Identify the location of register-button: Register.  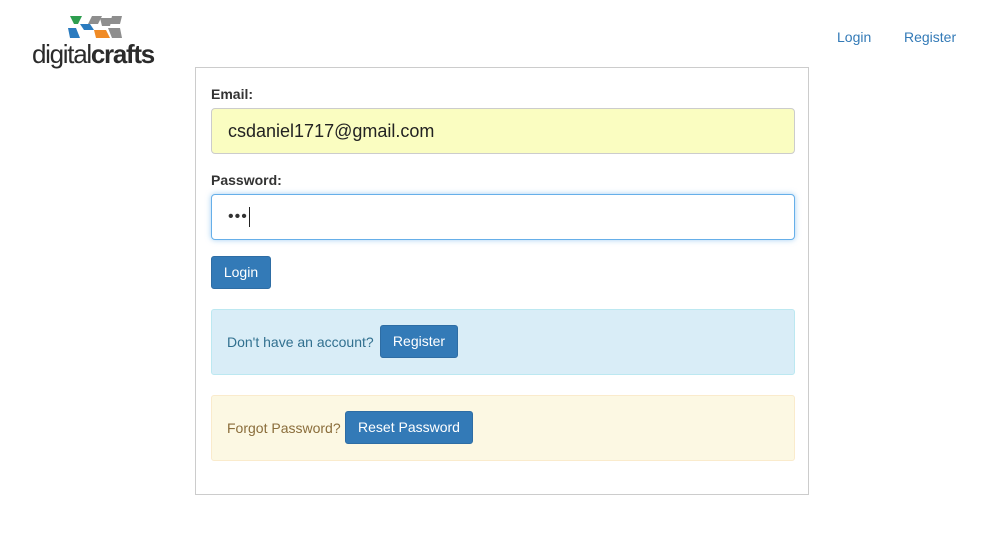
(419, 341).